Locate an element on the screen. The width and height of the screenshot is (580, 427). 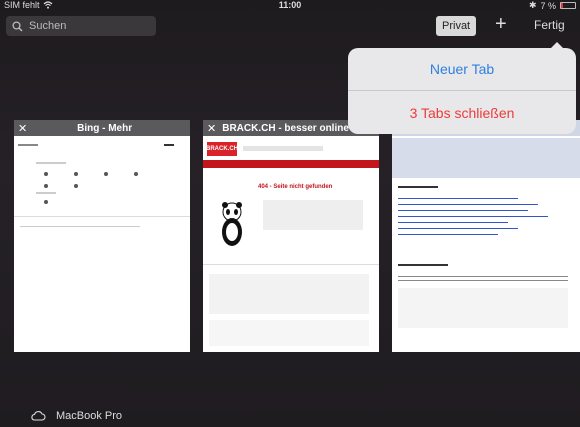
brack-logo: BRACK.CH is located at coordinates (222, 149).